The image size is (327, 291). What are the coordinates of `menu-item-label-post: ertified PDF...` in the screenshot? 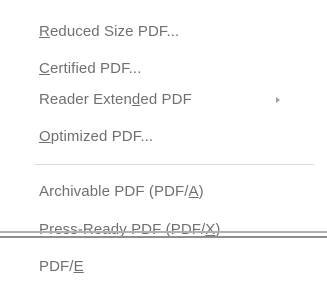 It's located at (95, 68).